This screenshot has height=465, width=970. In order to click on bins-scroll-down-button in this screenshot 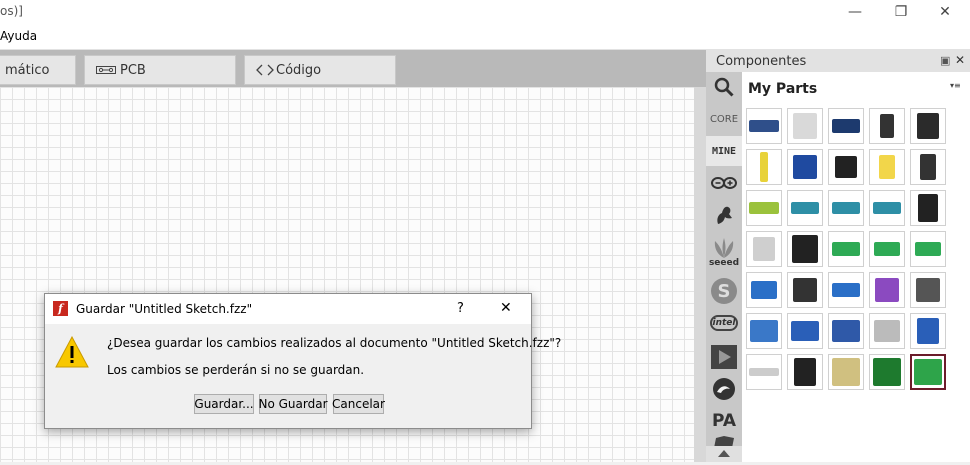, I will do `click(724, 454)`.